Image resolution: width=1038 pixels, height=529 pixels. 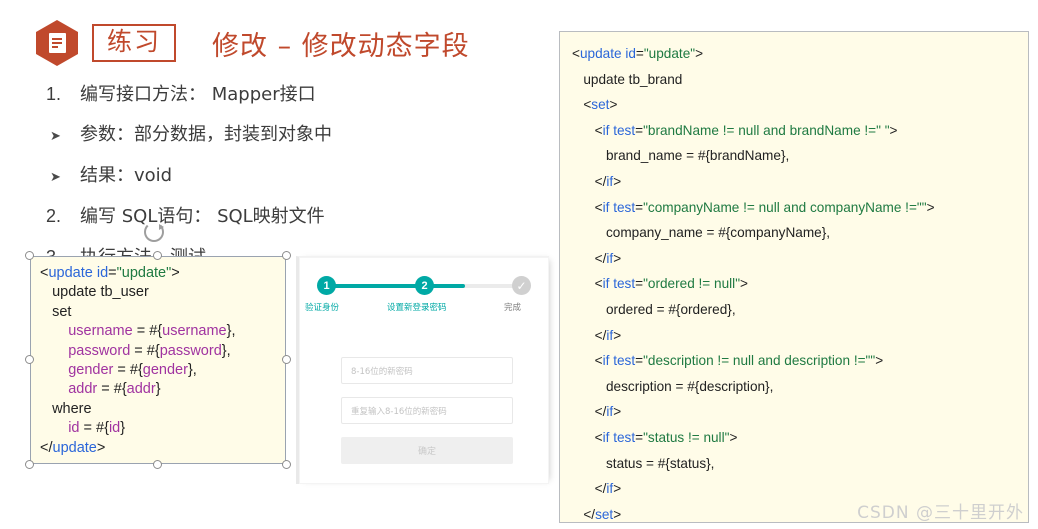 I want to click on check-icon: ✓, so click(x=521, y=285).